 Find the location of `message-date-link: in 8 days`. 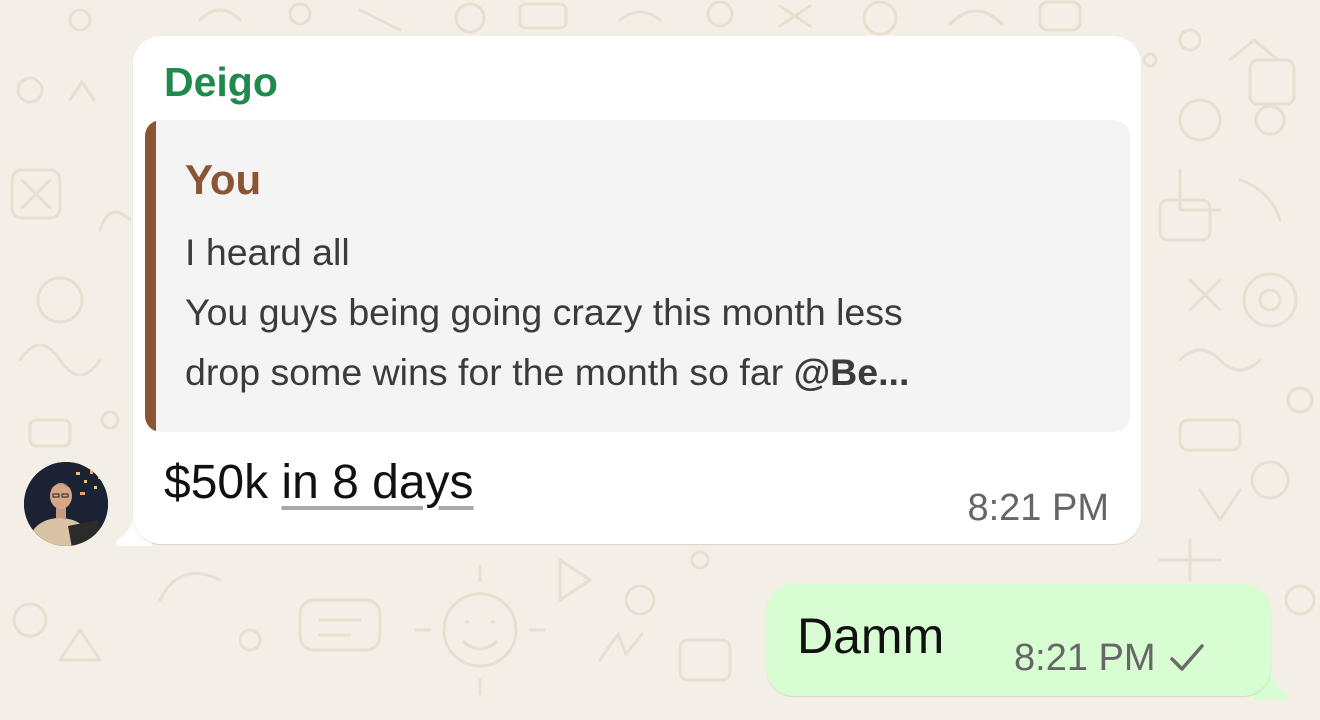

message-date-link: in 8 days is located at coordinates (377, 482).